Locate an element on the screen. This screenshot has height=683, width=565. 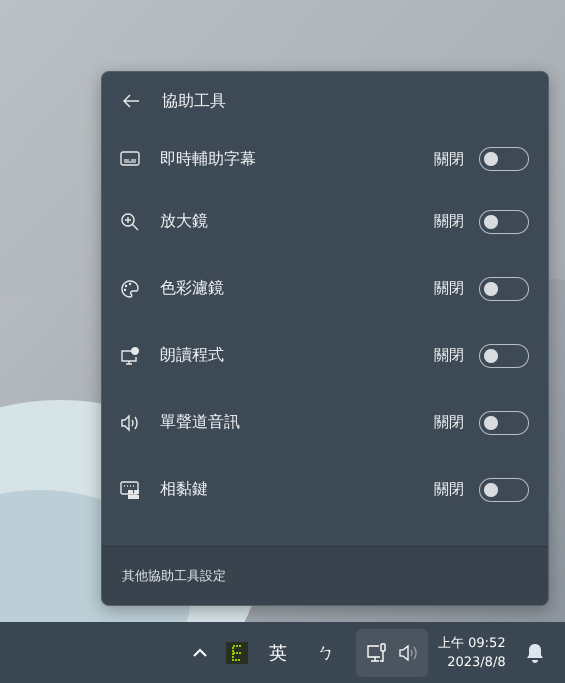
input-language-button: 英 is located at coordinates (278, 652).